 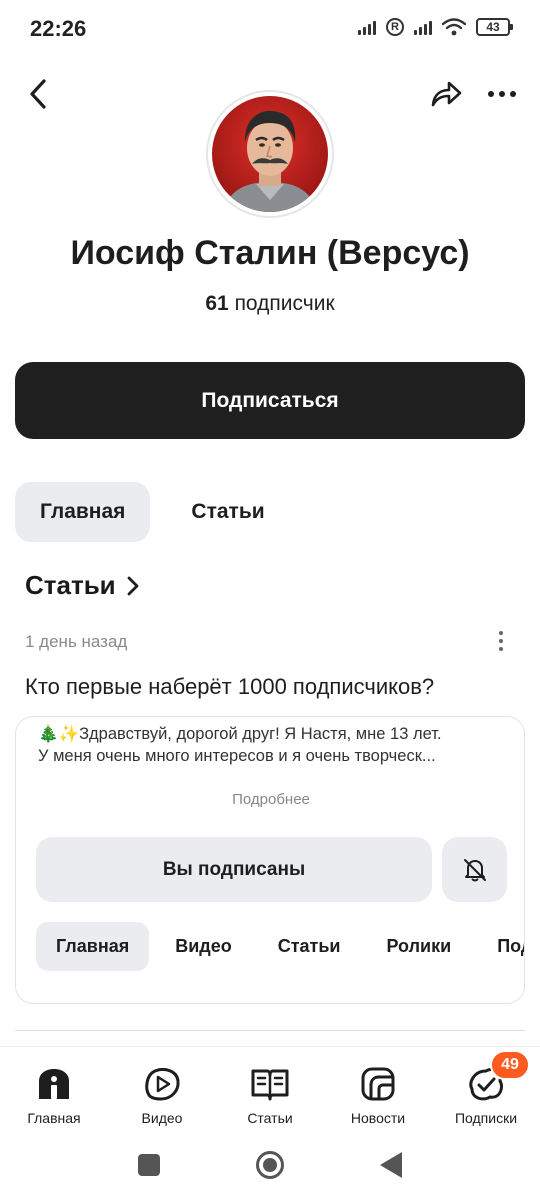 What do you see at coordinates (149, 1165) in the screenshot?
I see `recents-button` at bounding box center [149, 1165].